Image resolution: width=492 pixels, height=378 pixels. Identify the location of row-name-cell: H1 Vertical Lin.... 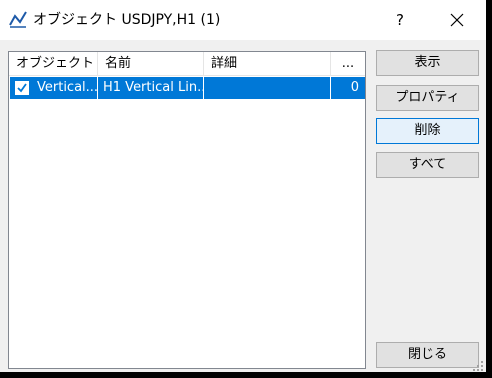
(151, 88).